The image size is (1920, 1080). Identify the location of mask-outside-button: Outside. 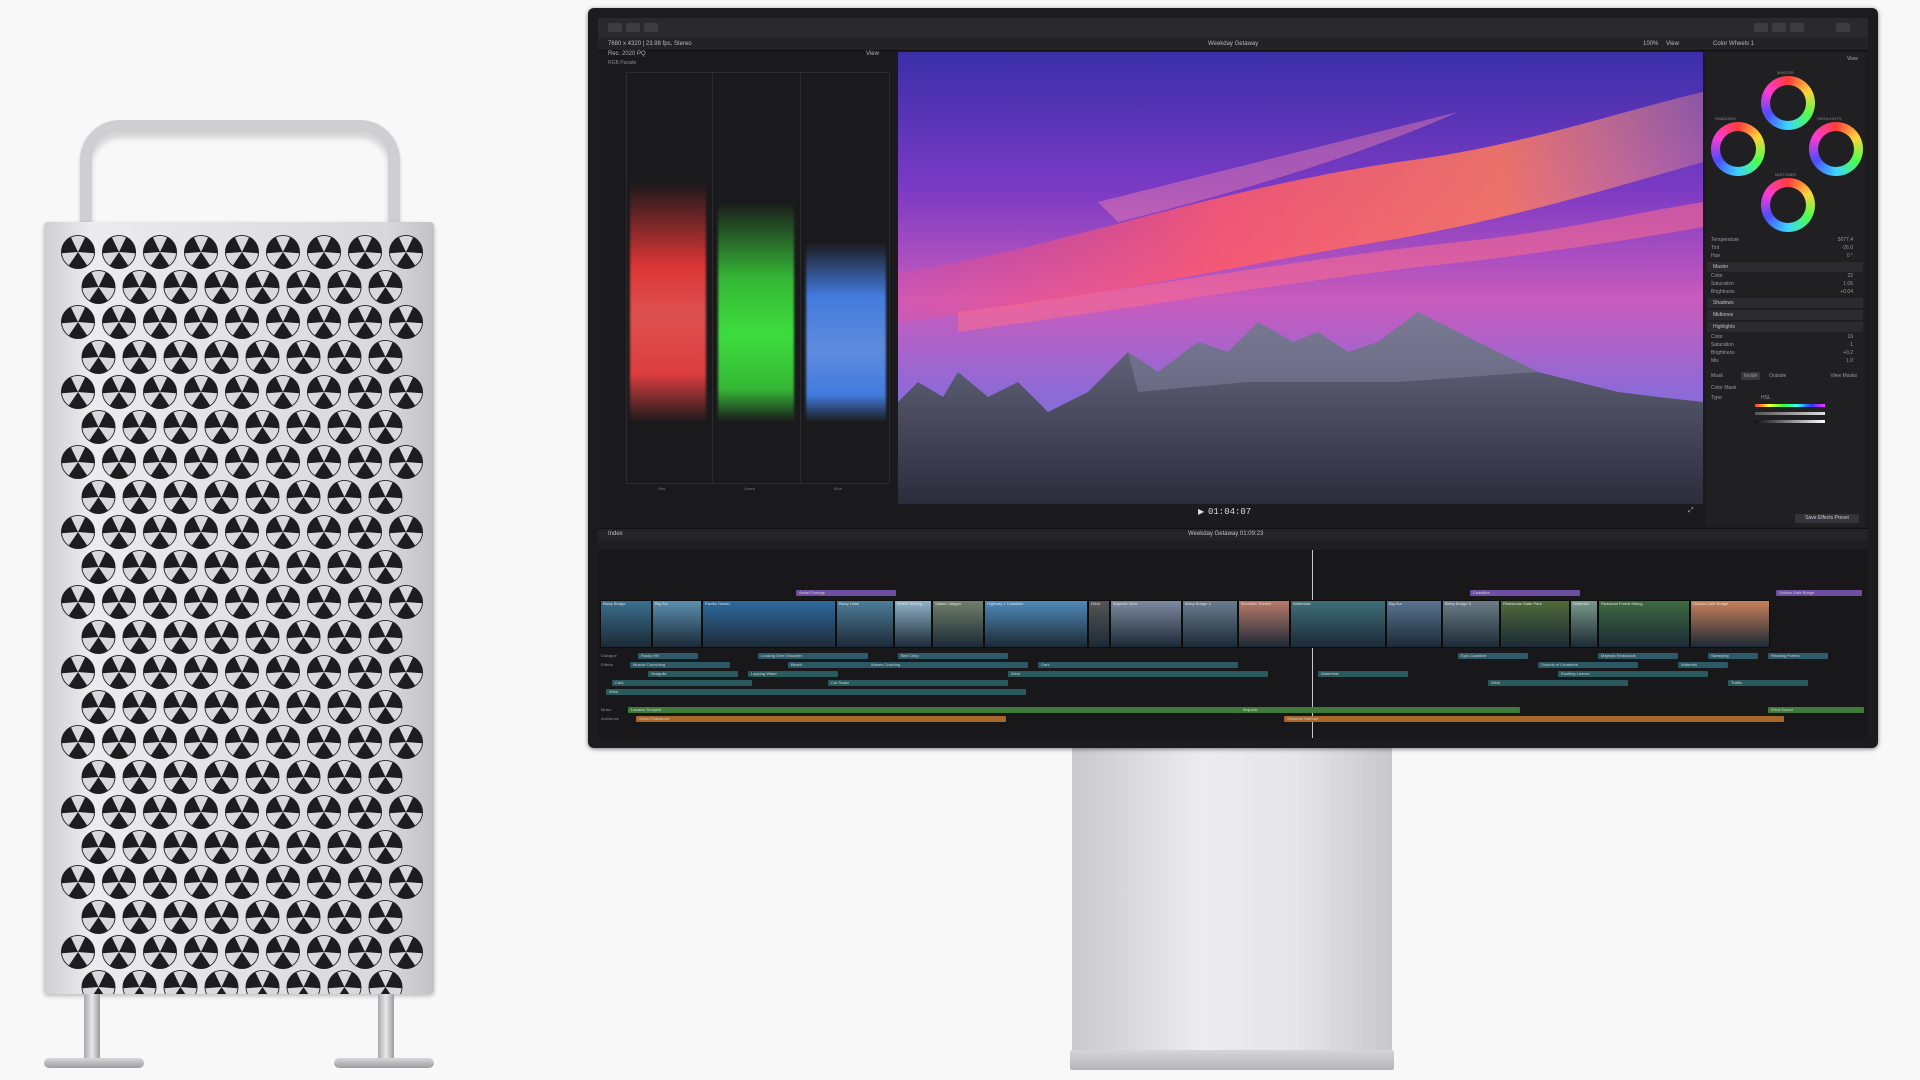
(1777, 376).